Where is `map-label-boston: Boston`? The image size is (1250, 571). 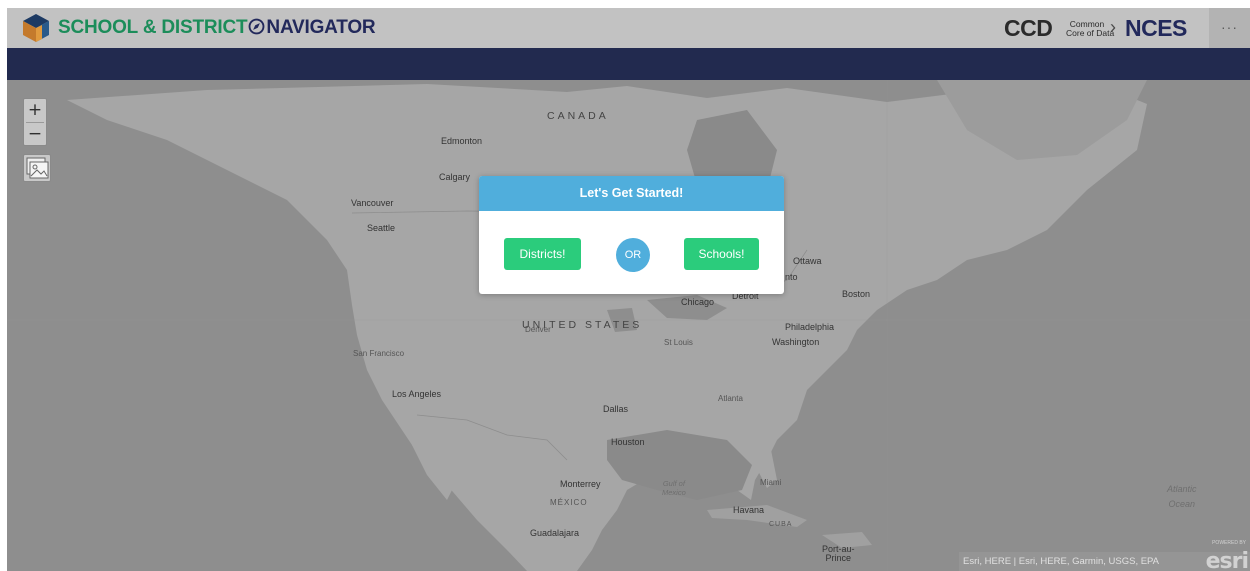 map-label-boston: Boston is located at coordinates (856, 294).